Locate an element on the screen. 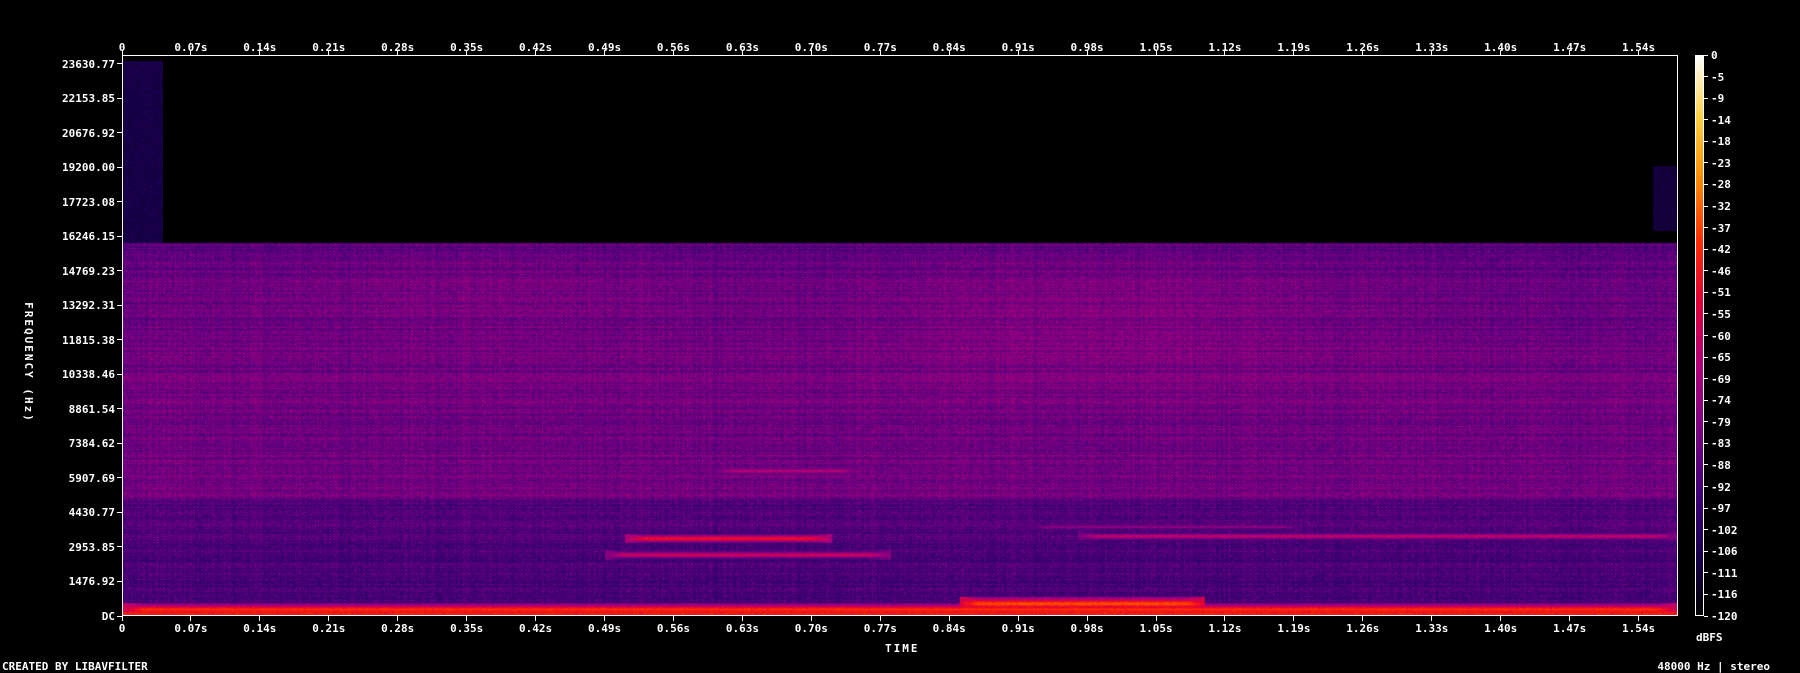  colorbar-tick-label: -37 is located at coordinates (1721, 228).